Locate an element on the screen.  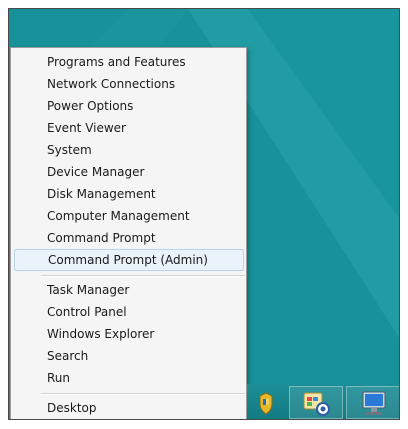
taskbar-button-computer is located at coordinates (372, 402).